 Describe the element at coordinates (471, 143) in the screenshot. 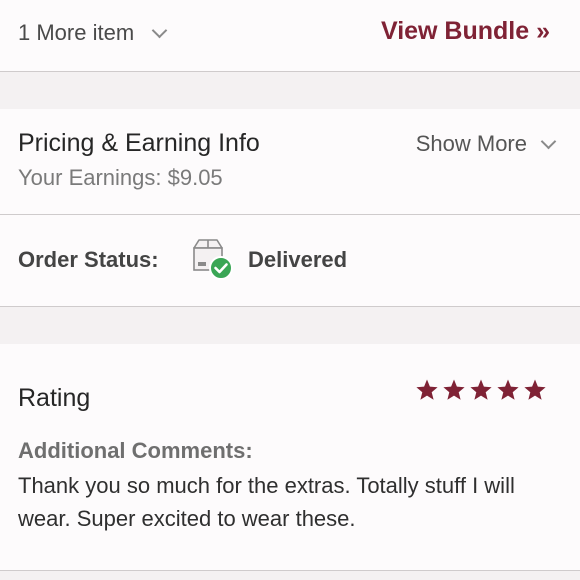

I see `show-more-label: Show More` at that location.